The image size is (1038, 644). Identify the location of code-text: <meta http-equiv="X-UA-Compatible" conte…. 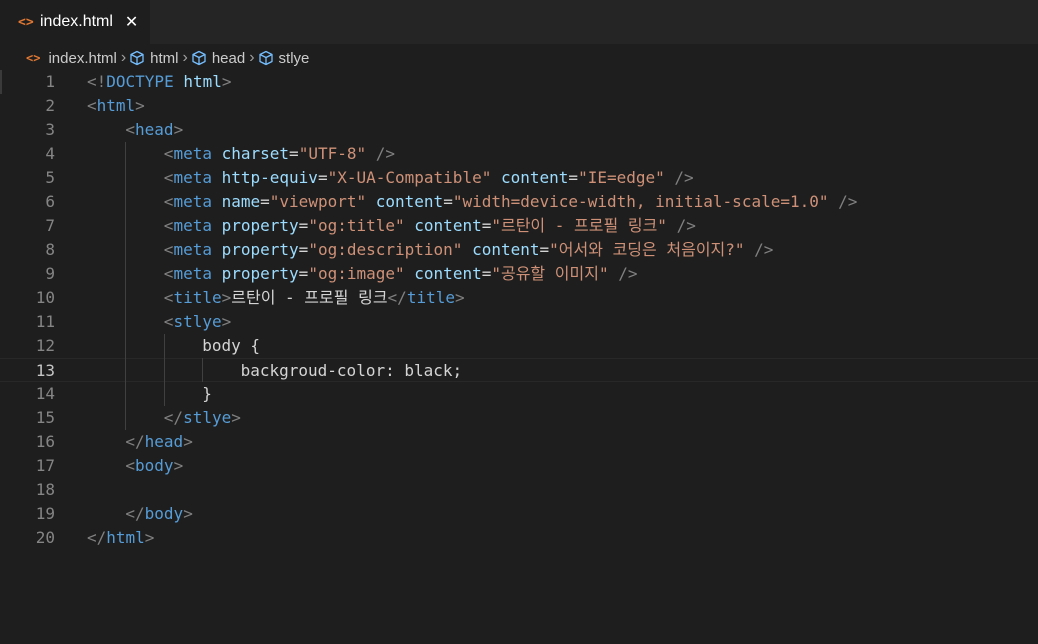
(428, 177).